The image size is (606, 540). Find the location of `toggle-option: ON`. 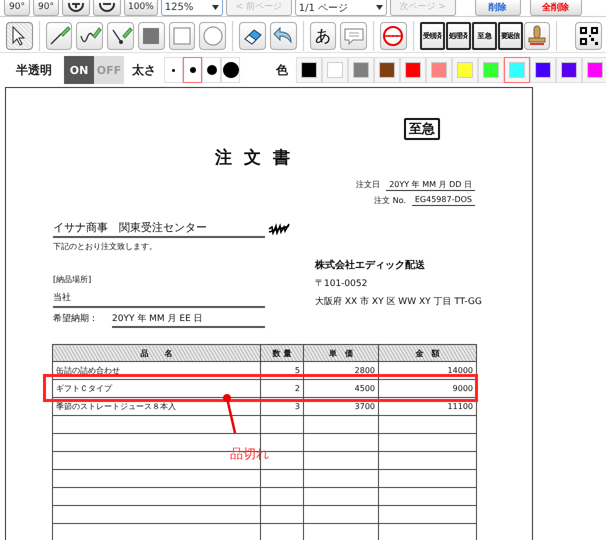

toggle-option: ON is located at coordinates (79, 70).